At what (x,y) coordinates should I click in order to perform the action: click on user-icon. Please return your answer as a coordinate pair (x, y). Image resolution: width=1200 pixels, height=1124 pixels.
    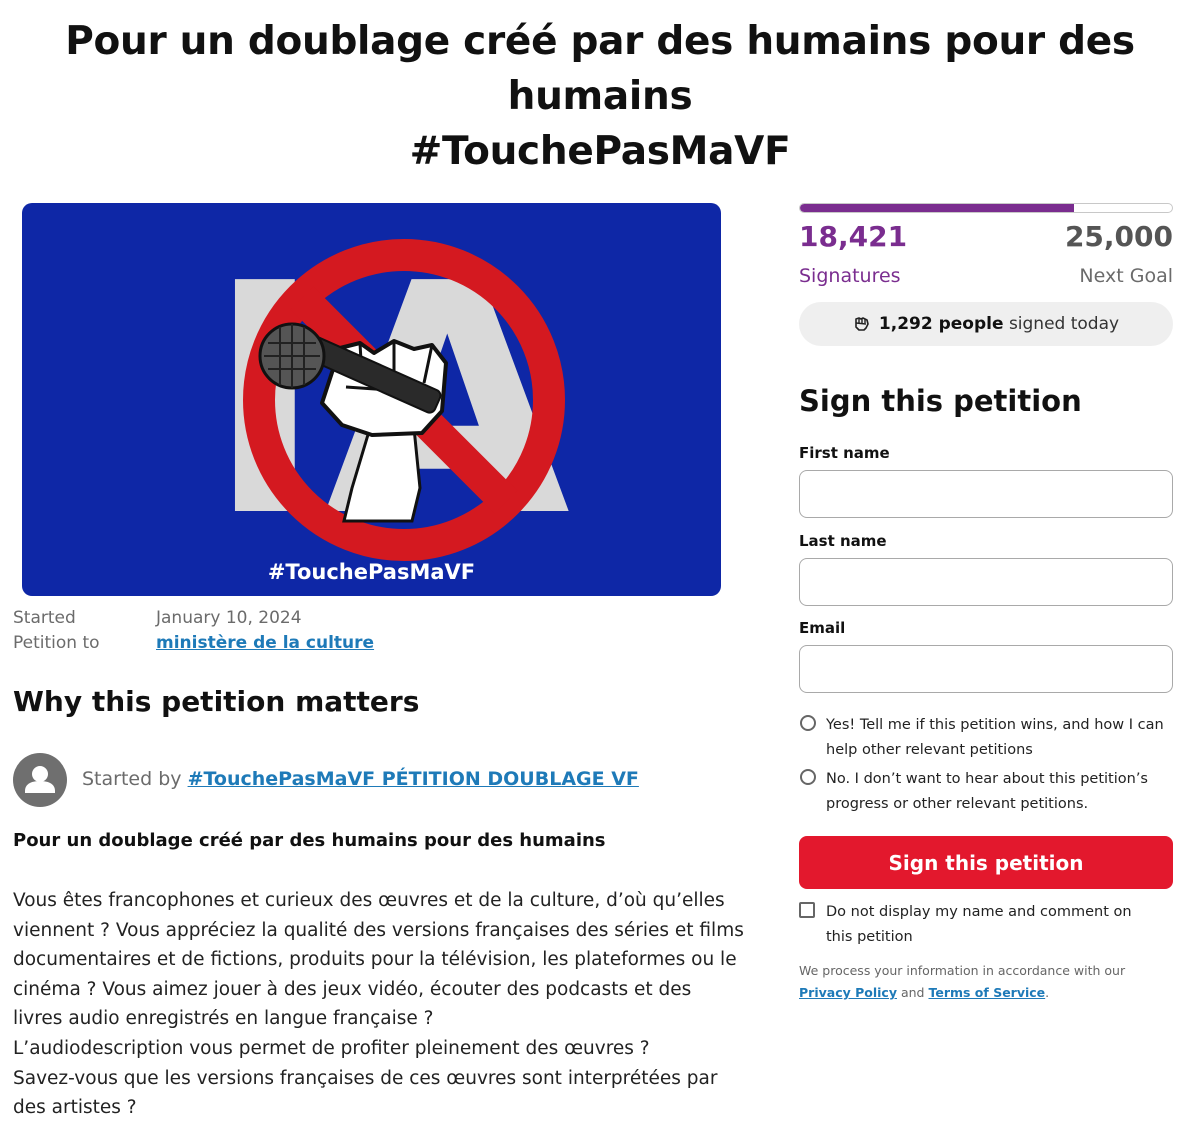
    Looking at the image, I should click on (40, 779).